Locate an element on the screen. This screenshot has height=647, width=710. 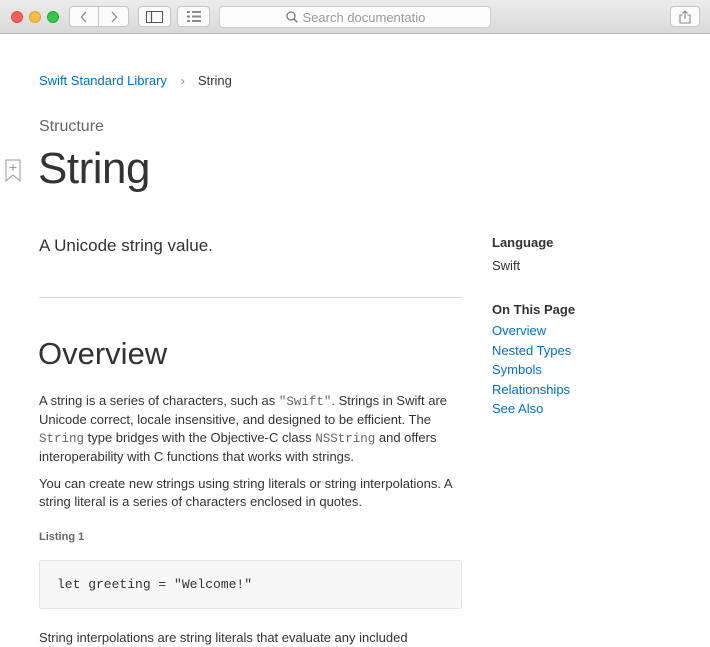
forward-button is located at coordinates (114, 16).